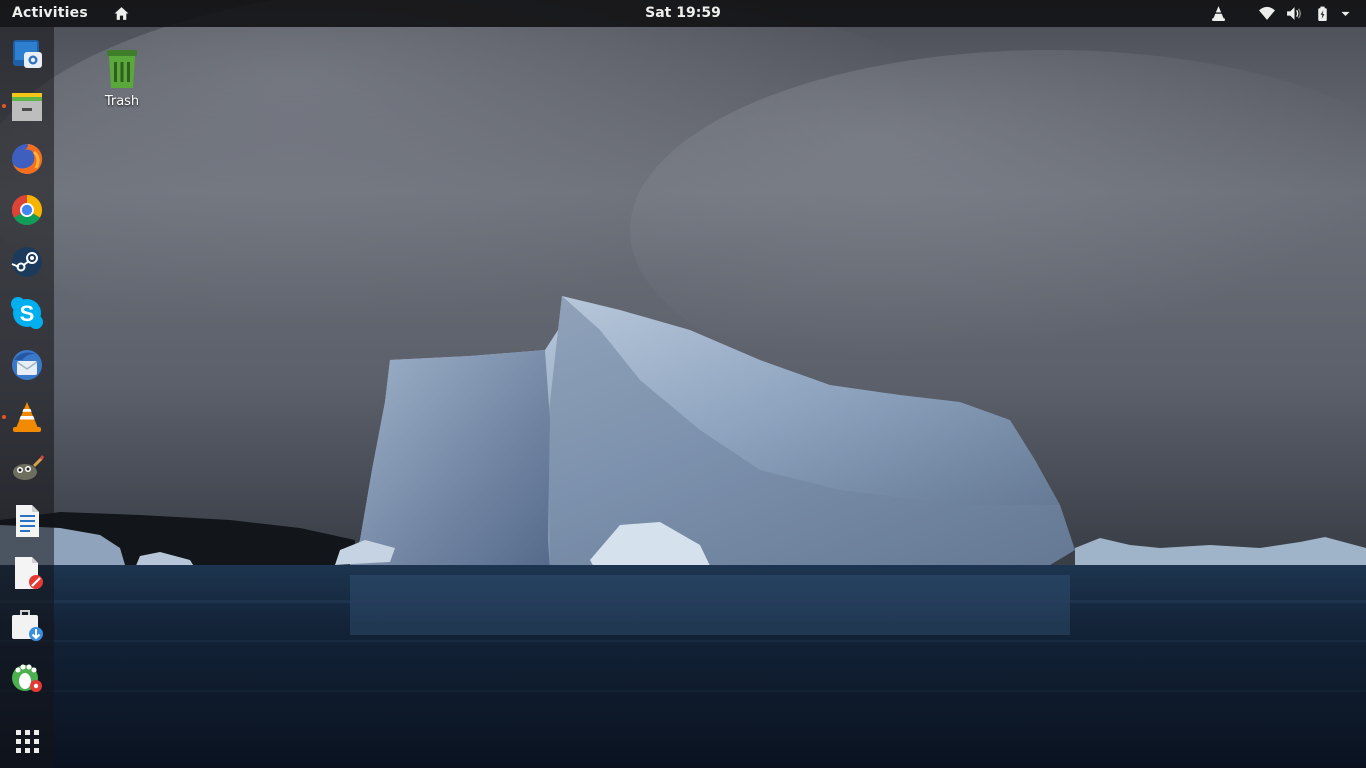 The height and width of the screenshot is (768, 1366). What do you see at coordinates (1345, 13) in the screenshot?
I see `system-menu-arrow-icon` at bounding box center [1345, 13].